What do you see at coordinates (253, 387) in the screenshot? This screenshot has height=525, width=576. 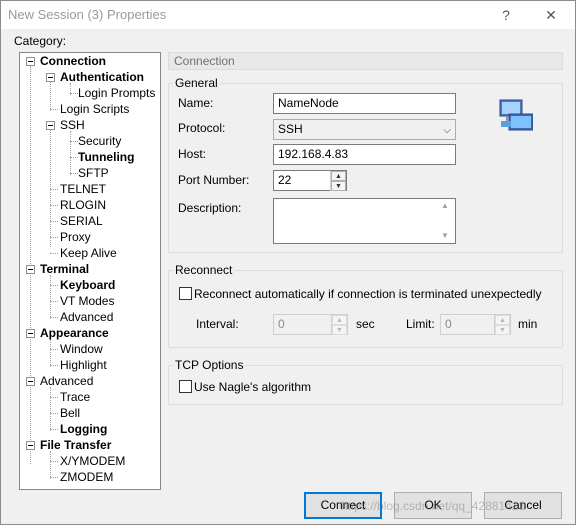 I see `nagle-label: Use Nagle's algorithm` at bounding box center [253, 387].